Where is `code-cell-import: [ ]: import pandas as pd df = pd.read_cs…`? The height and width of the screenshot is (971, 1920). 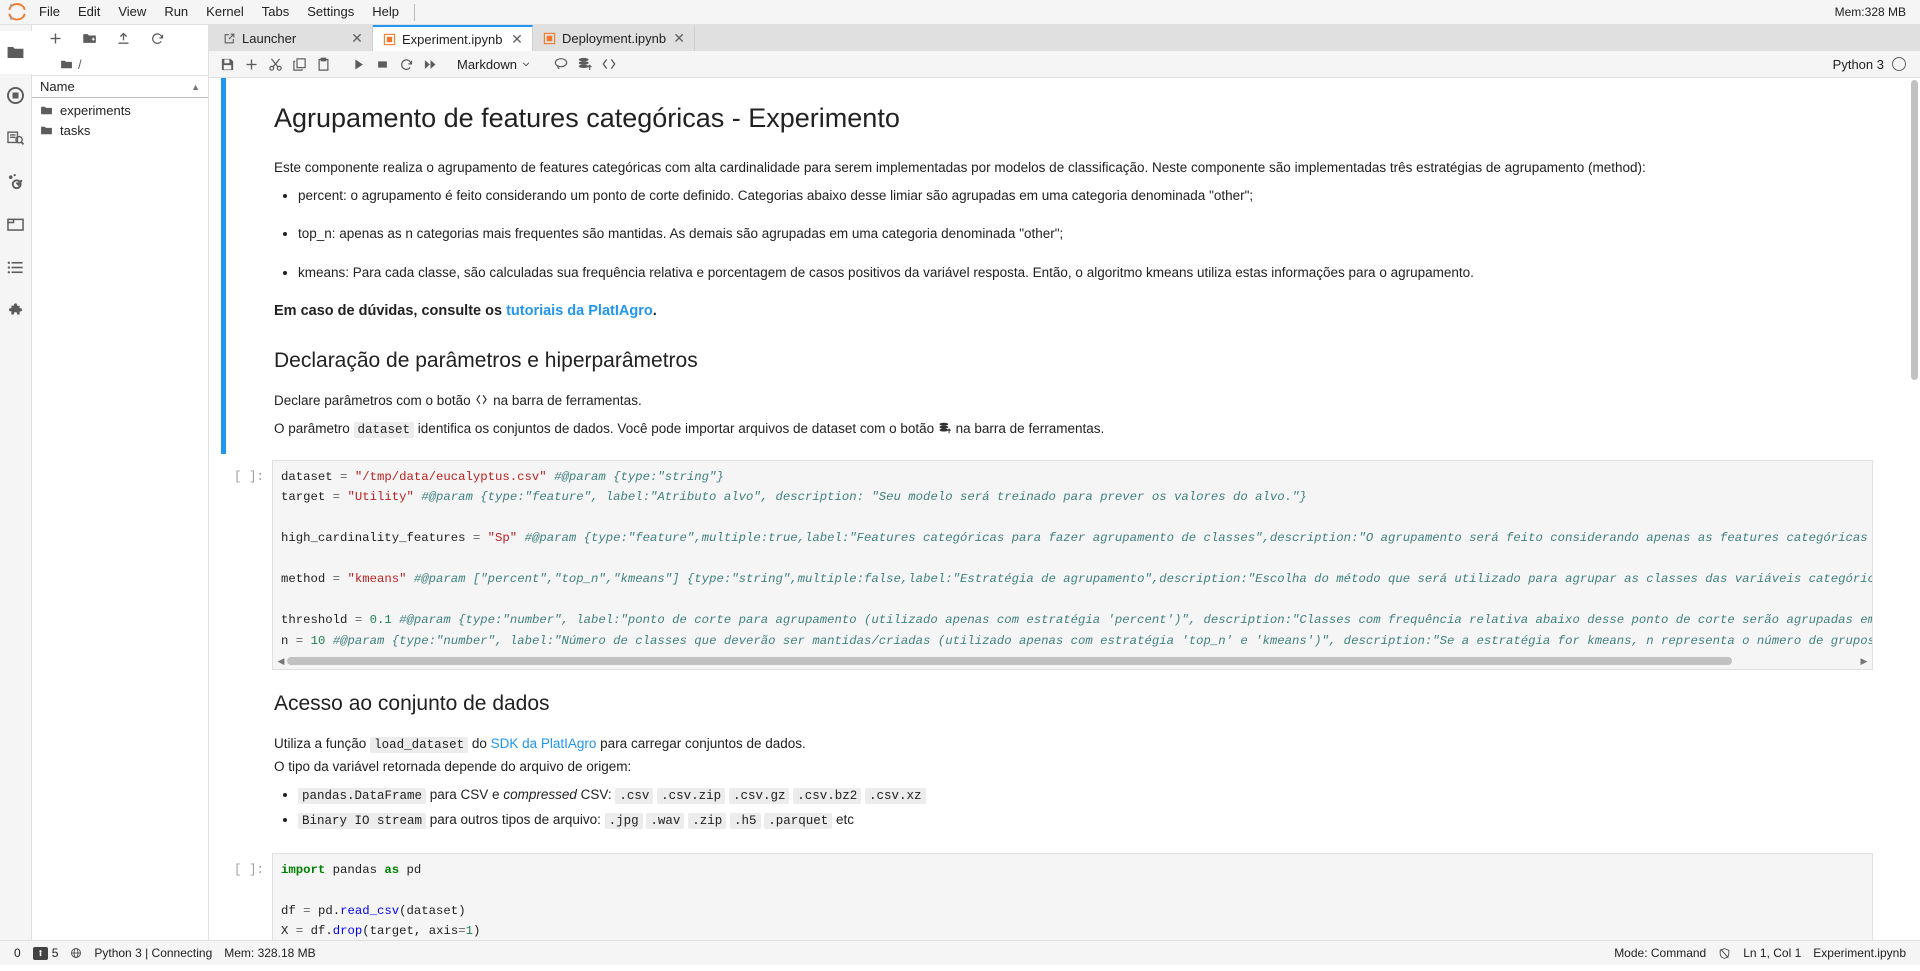 code-cell-import: [ ]: import pandas as pd df = pd.read_cs… is located at coordinates (1059, 896).